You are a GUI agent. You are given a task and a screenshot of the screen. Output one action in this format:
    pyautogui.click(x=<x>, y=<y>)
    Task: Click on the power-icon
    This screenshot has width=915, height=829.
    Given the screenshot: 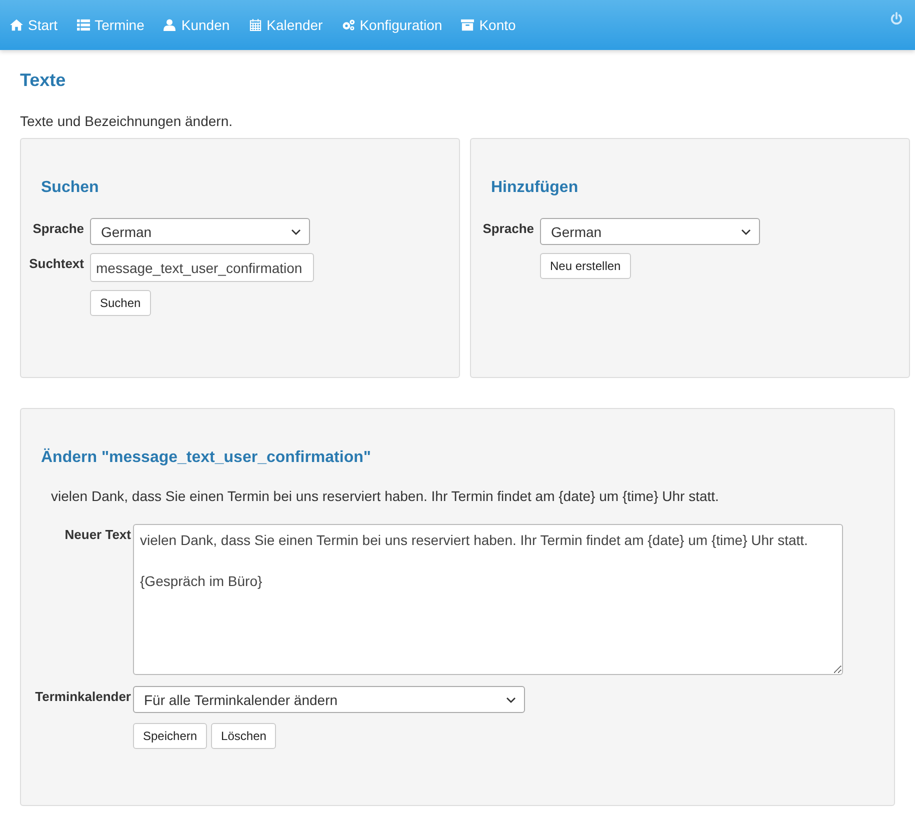 What is the action you would take?
    pyautogui.click(x=896, y=18)
    